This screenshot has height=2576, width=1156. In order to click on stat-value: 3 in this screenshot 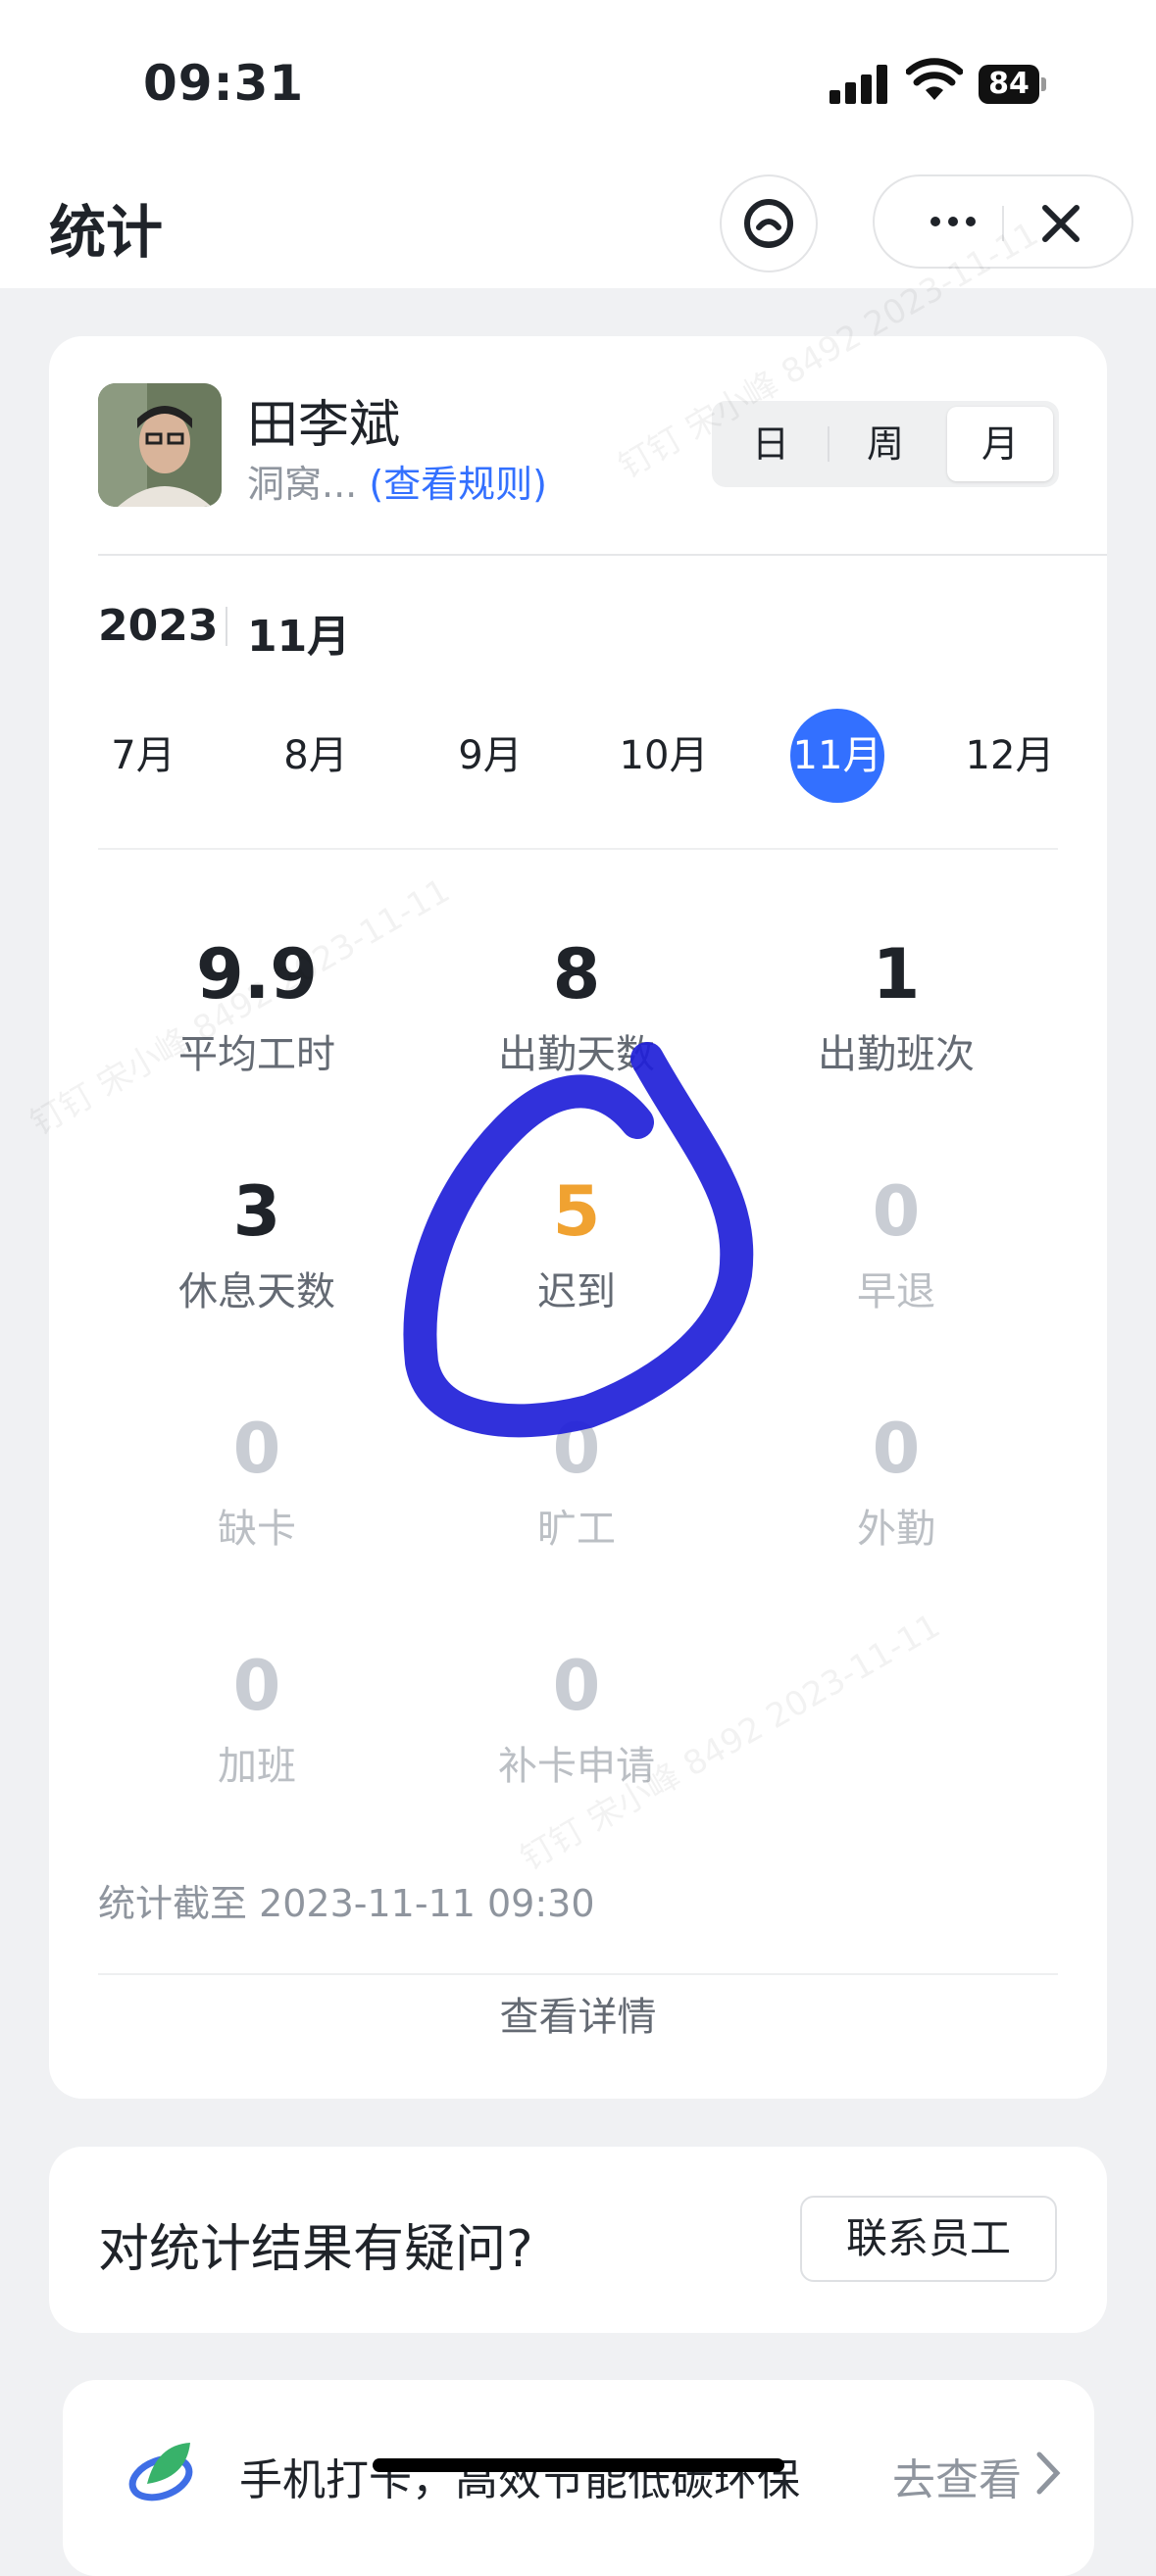, I will do `click(256, 1211)`.